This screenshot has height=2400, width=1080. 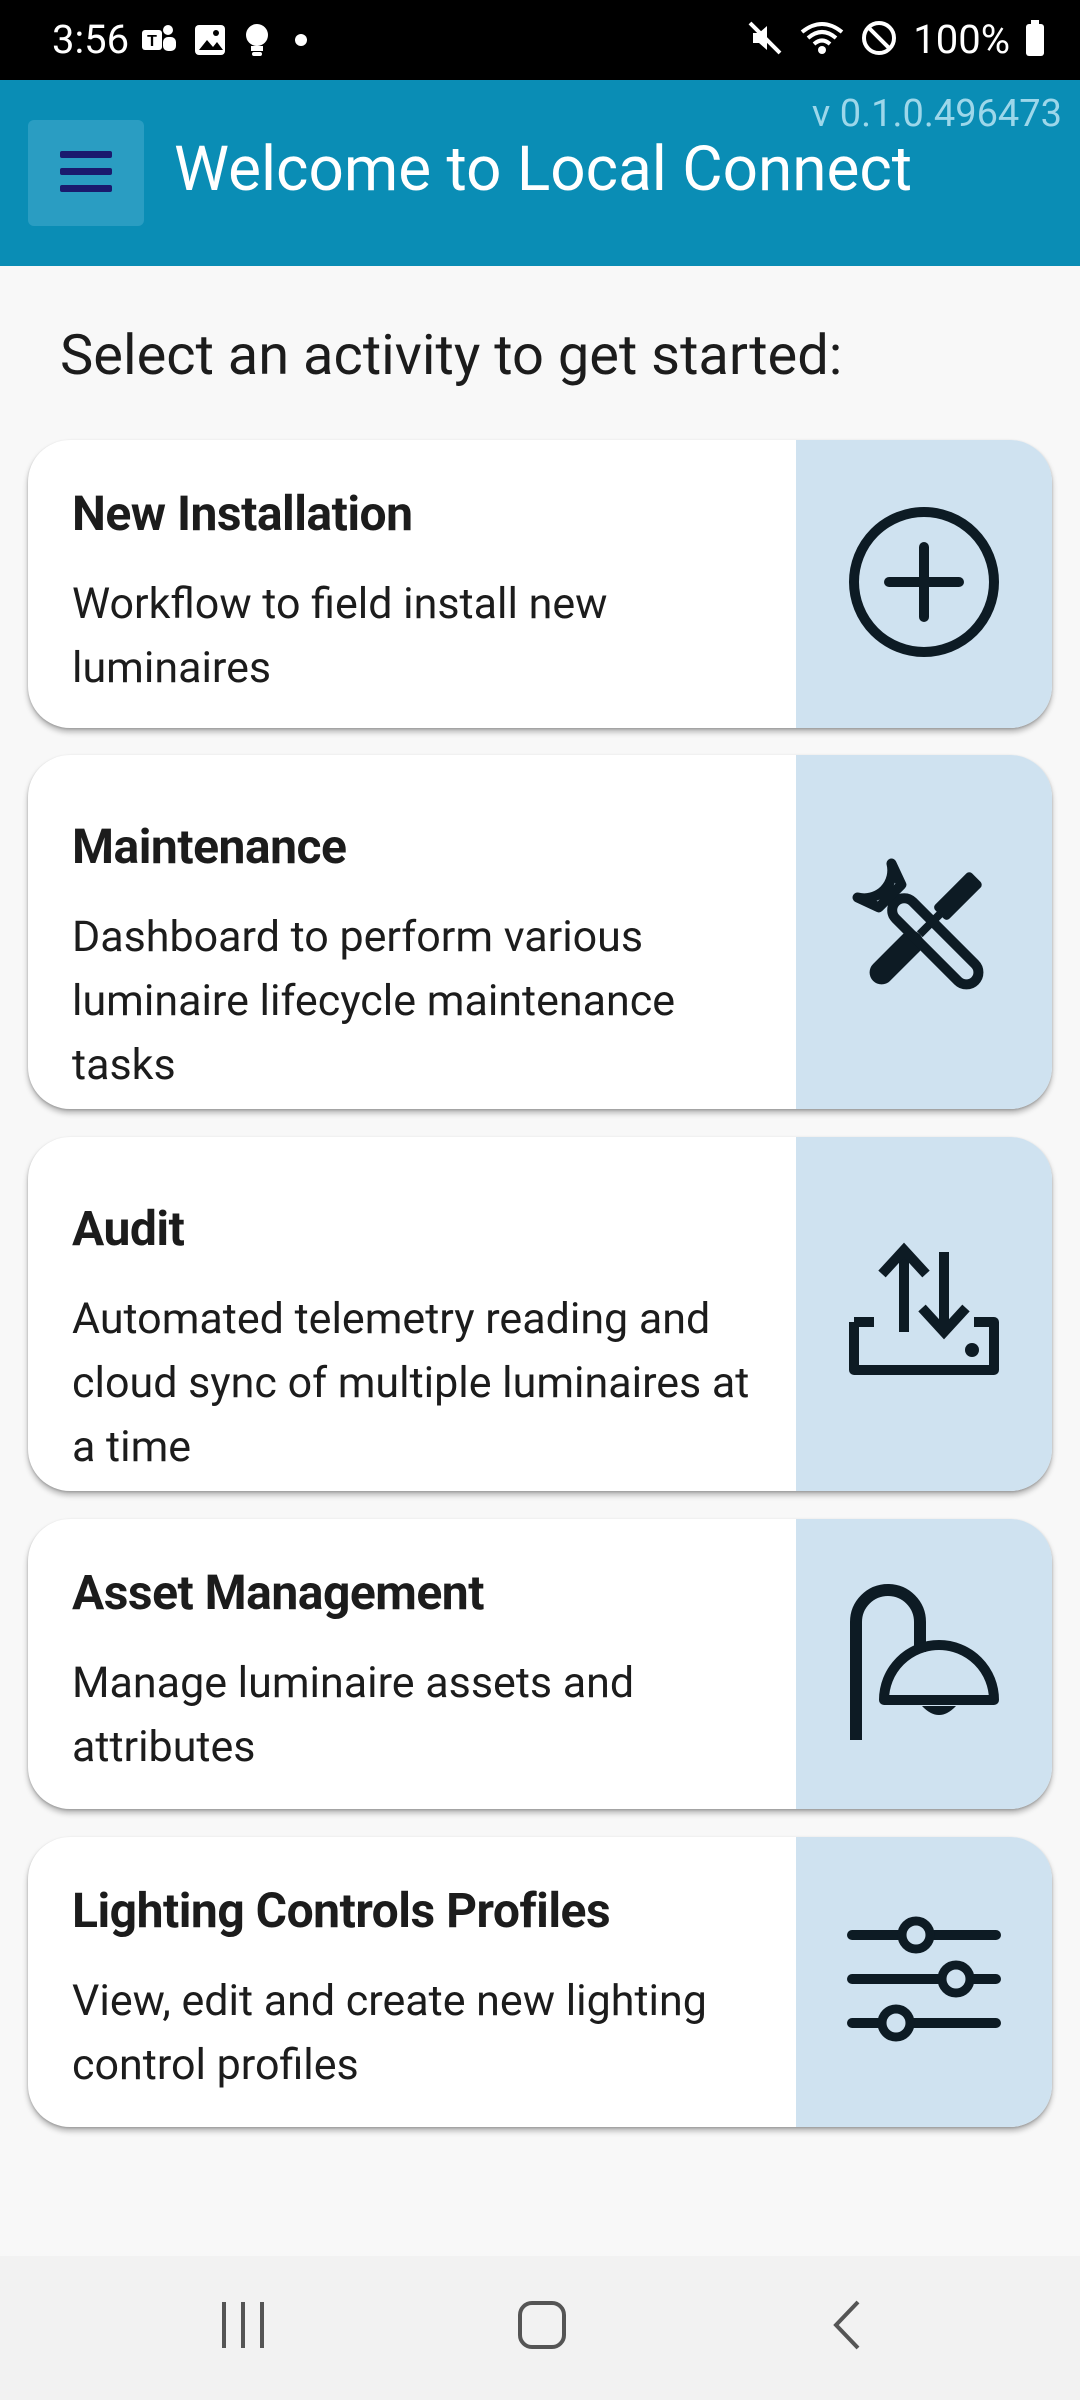 I want to click on hamburger-icon, so click(x=86, y=173).